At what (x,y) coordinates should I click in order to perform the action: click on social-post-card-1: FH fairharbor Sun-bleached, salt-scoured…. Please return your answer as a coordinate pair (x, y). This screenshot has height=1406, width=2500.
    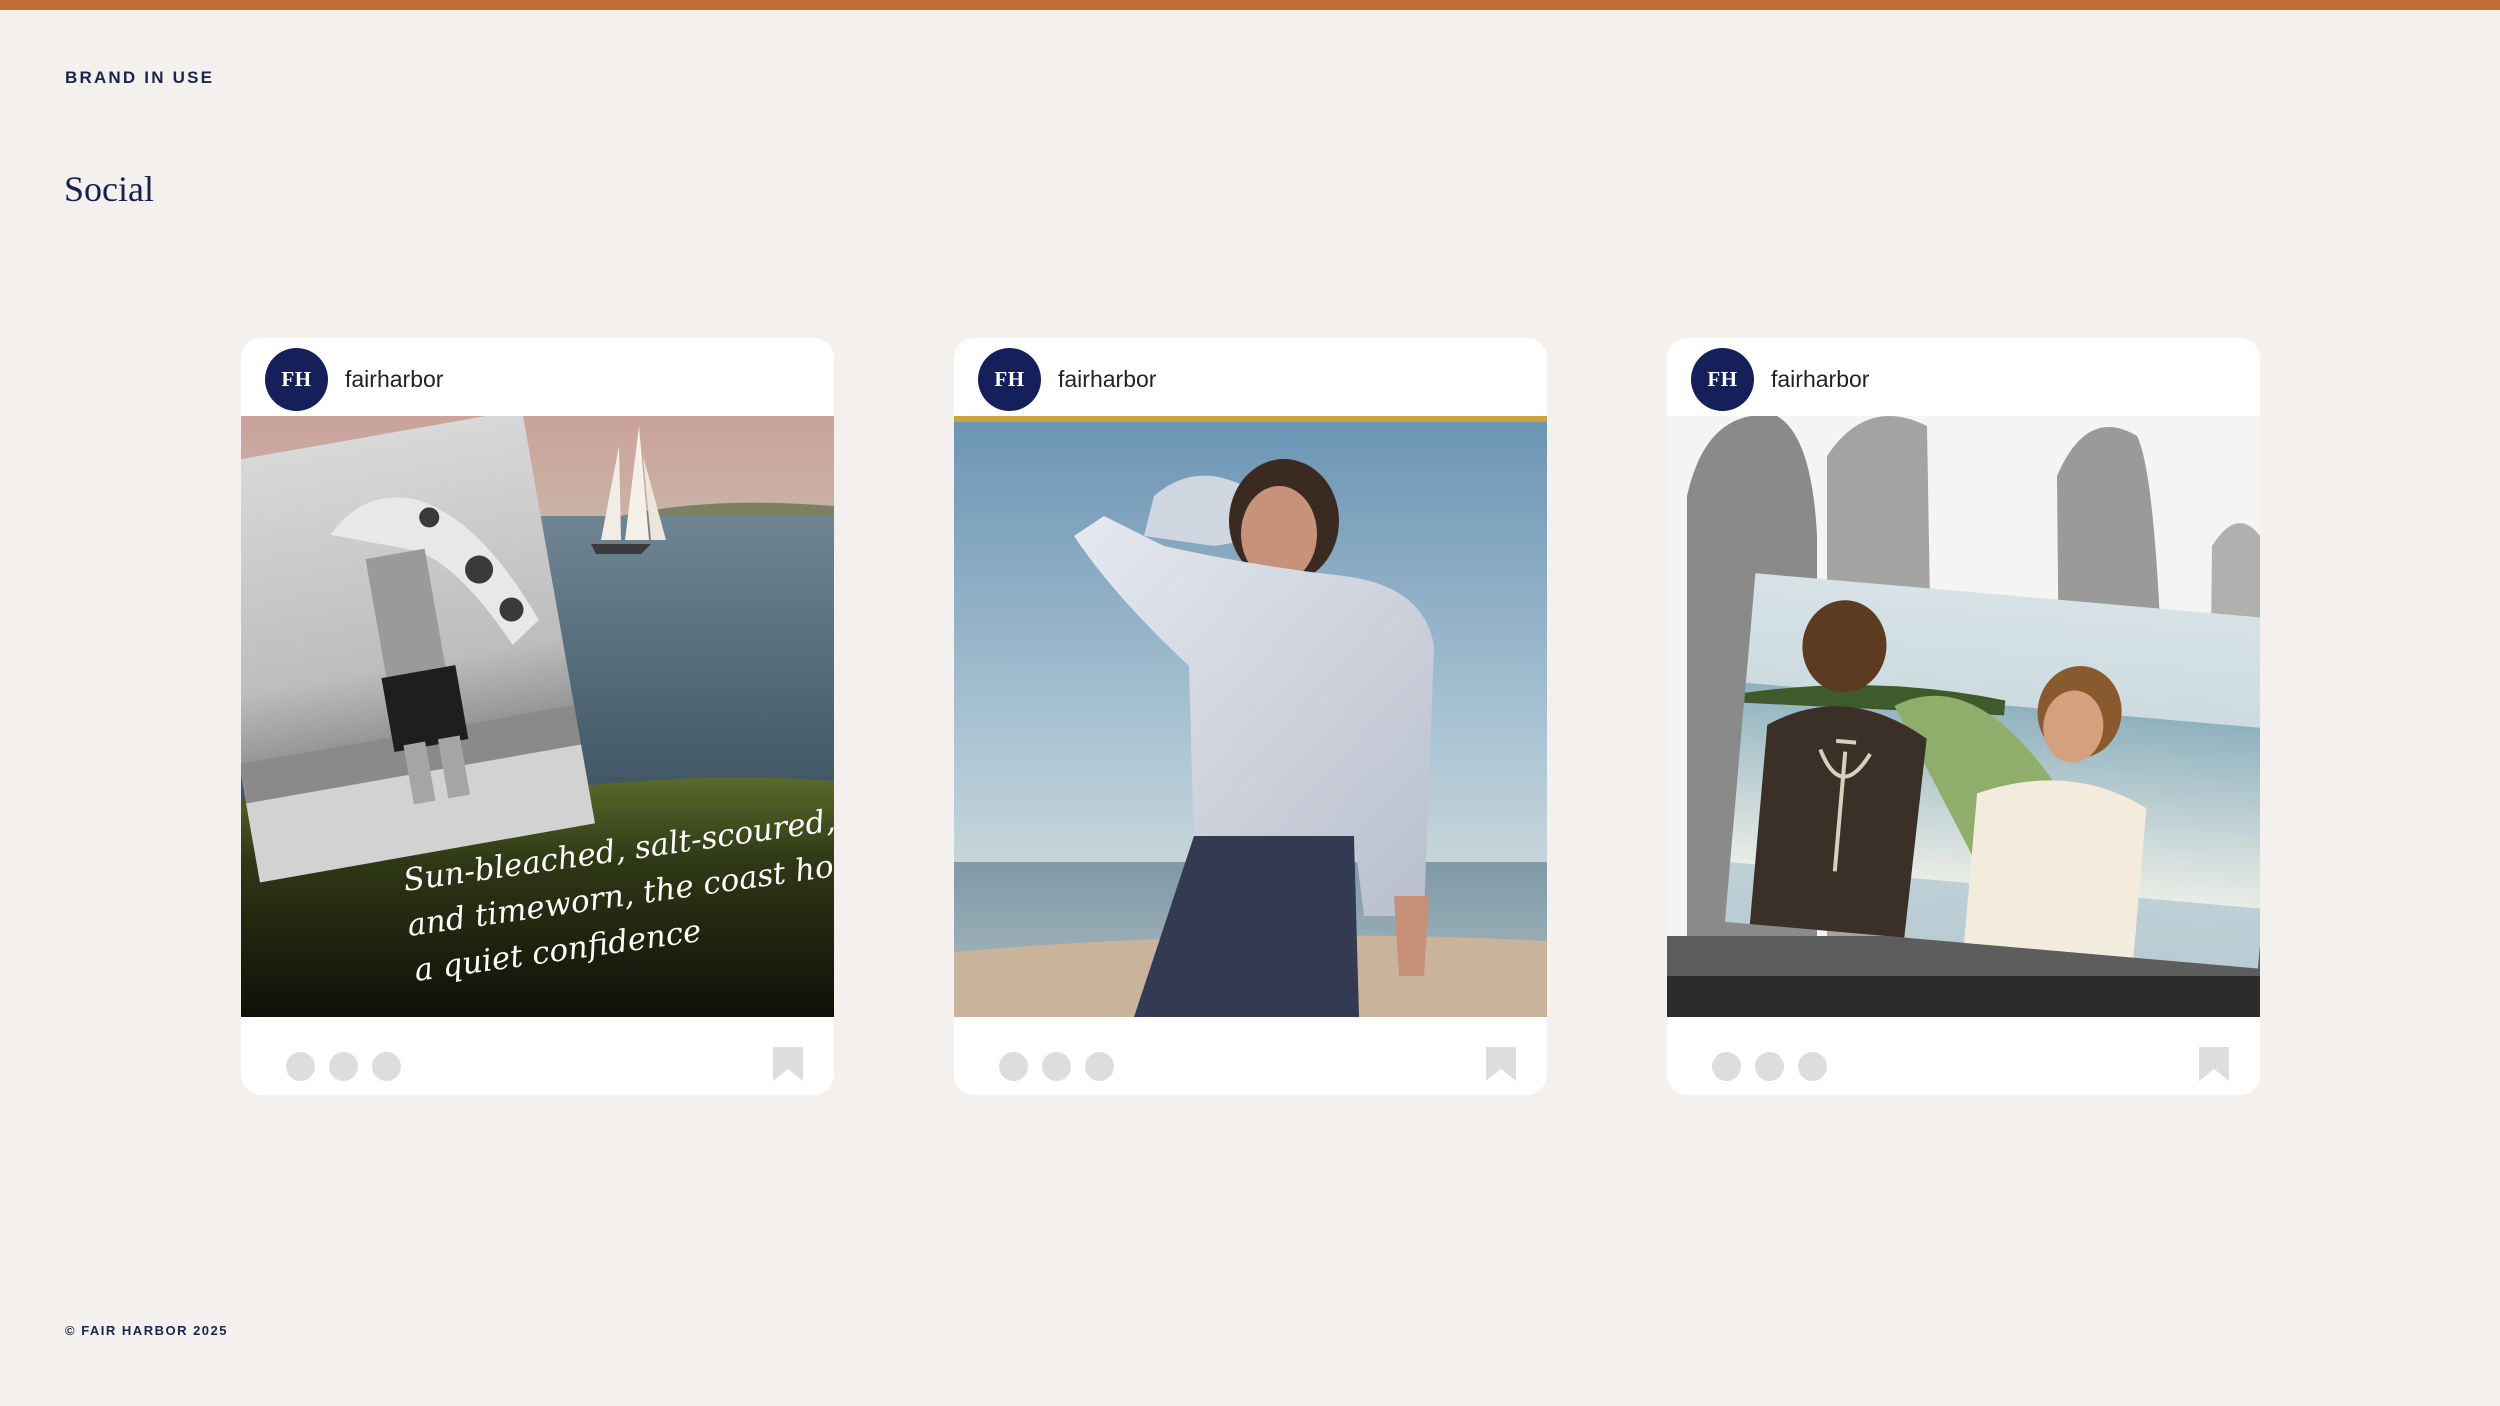
    Looking at the image, I should click on (537, 716).